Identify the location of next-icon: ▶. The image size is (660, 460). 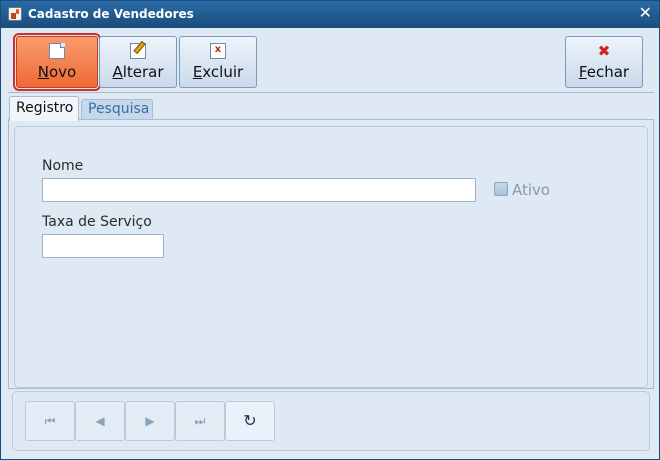
(150, 421).